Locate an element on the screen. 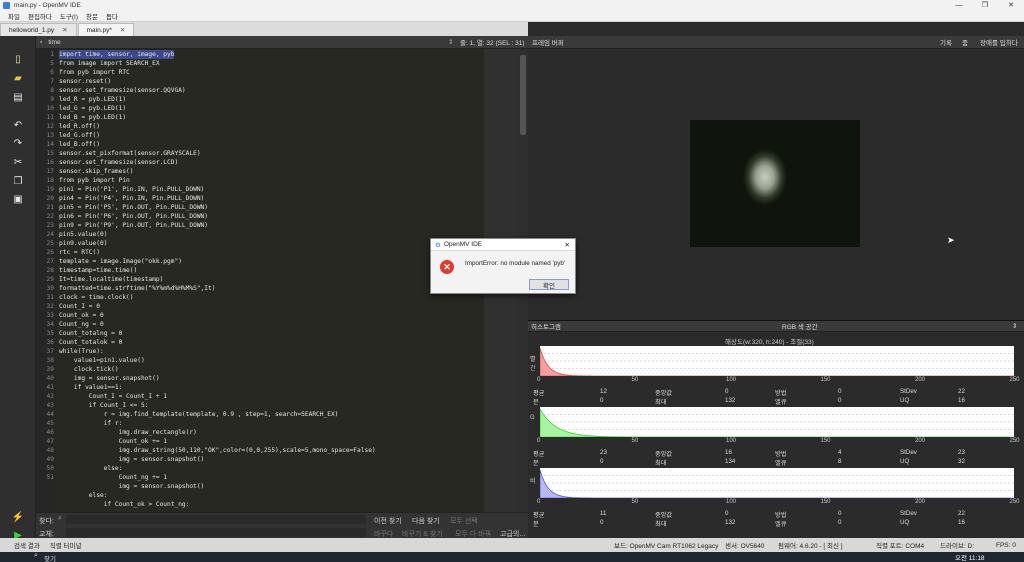 This screenshot has width=1024, height=562. tab-helloworld: helloworld_1.py ✕ is located at coordinates (38, 29).